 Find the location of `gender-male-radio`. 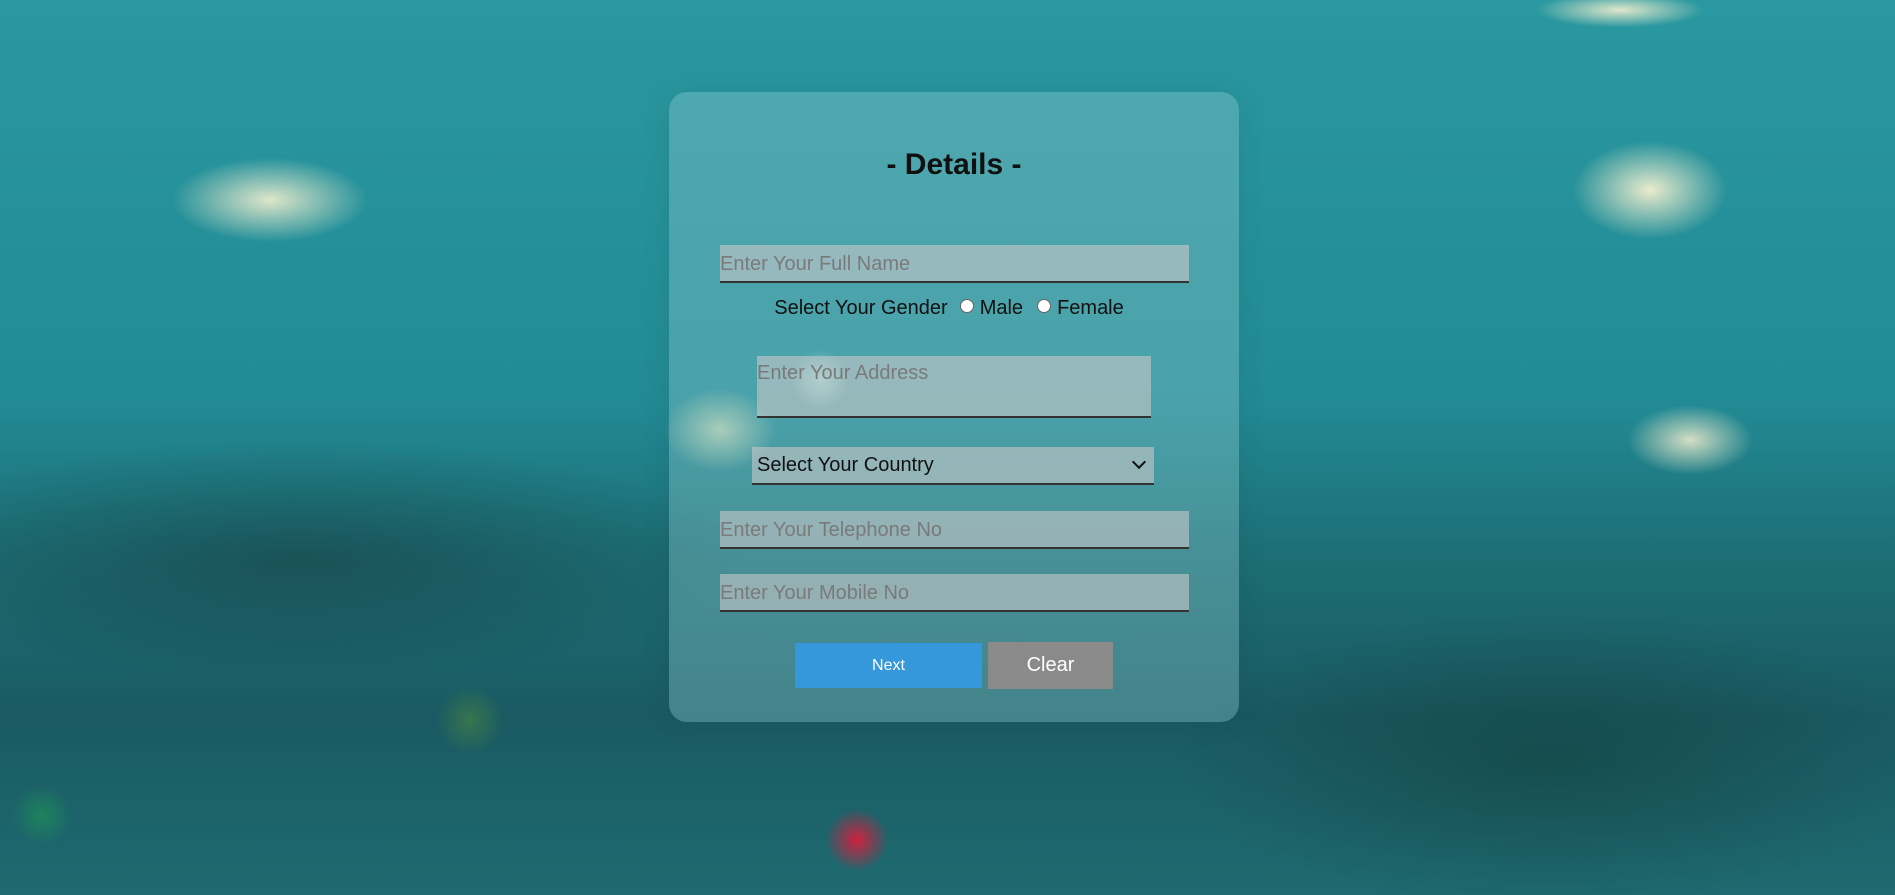

gender-male-radio is located at coordinates (966, 305).